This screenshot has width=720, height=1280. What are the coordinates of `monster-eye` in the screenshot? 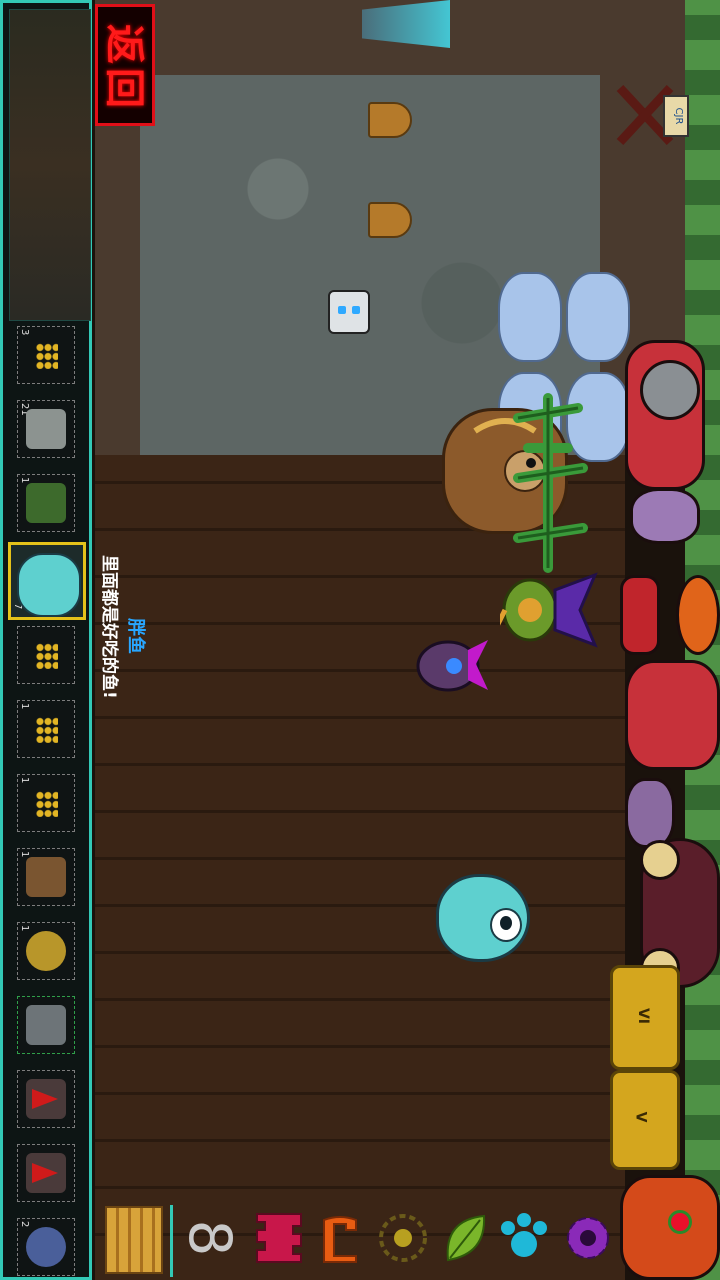 It's located at (680, 1222).